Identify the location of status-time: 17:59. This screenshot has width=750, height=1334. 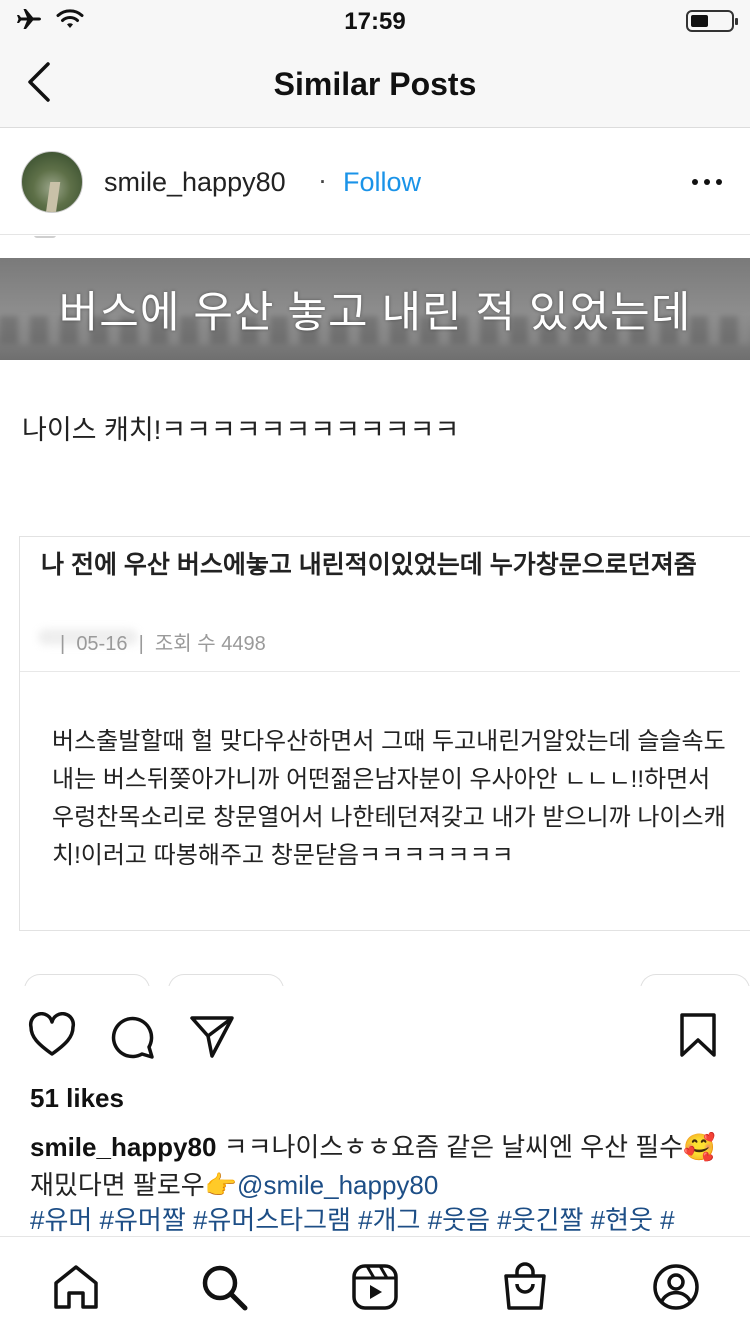
(375, 21).